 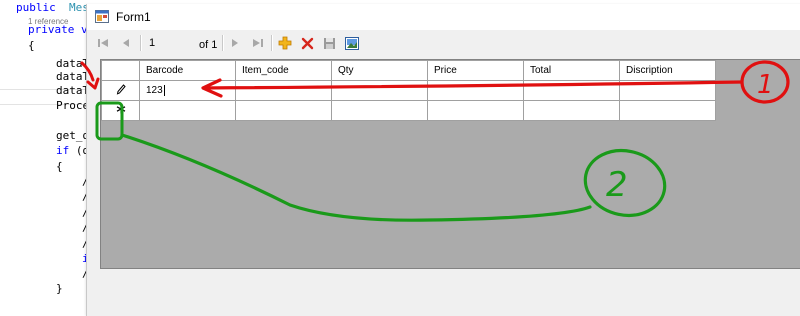 What do you see at coordinates (63, 150) in the screenshot?
I see `code-token: if` at bounding box center [63, 150].